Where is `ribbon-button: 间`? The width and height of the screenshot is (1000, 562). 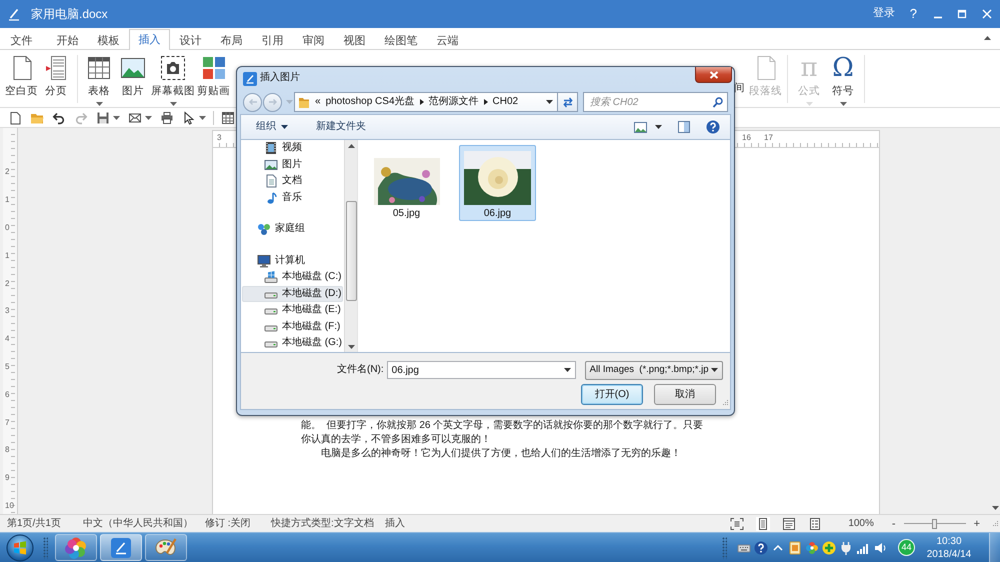 ribbon-button: 间 is located at coordinates (739, 88).